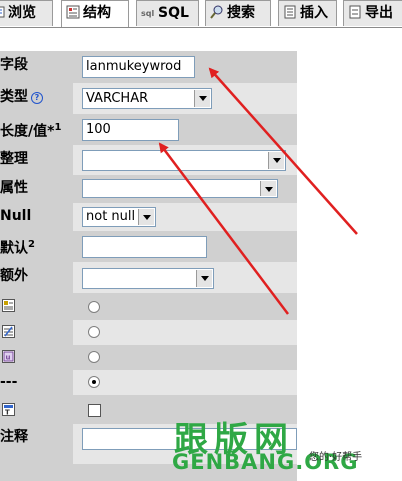 Image resolution: width=402 pixels, height=481 pixels. I want to click on attributes-select, so click(180, 188).